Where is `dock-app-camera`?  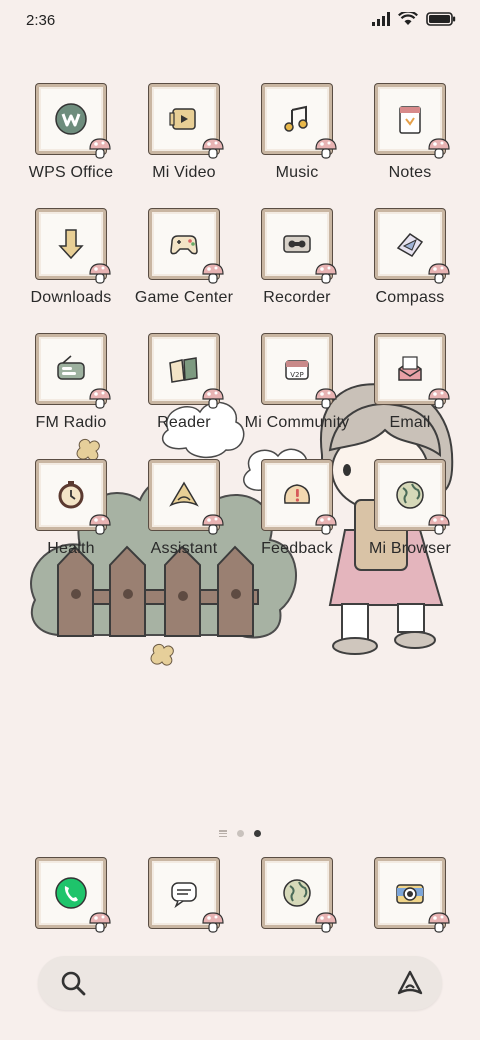 dock-app-camera is located at coordinates (410, 913).